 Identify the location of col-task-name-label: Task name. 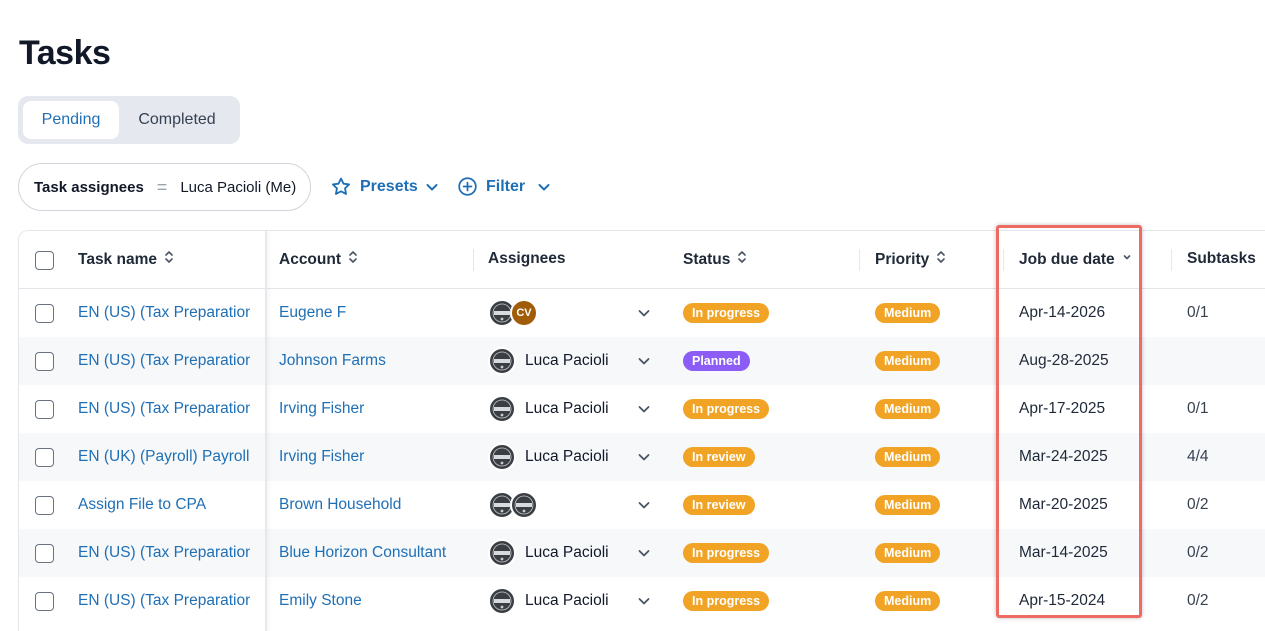
(117, 259).